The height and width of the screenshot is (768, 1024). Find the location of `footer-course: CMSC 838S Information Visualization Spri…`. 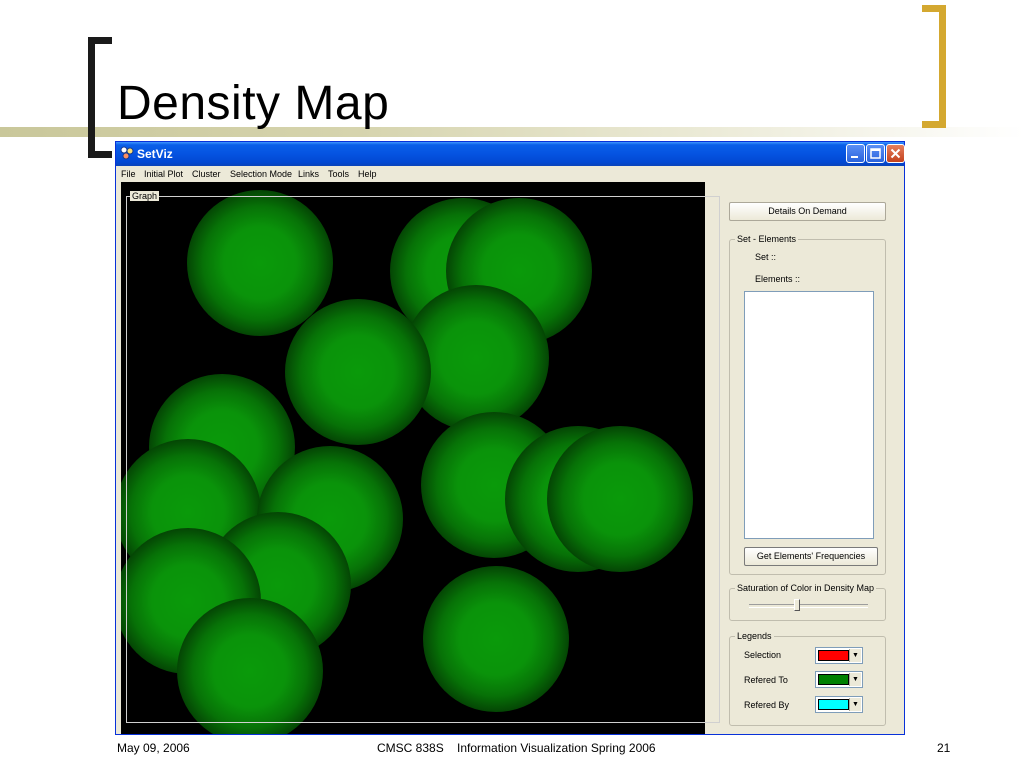

footer-course: CMSC 838S Information Visualization Spri… is located at coordinates (516, 748).